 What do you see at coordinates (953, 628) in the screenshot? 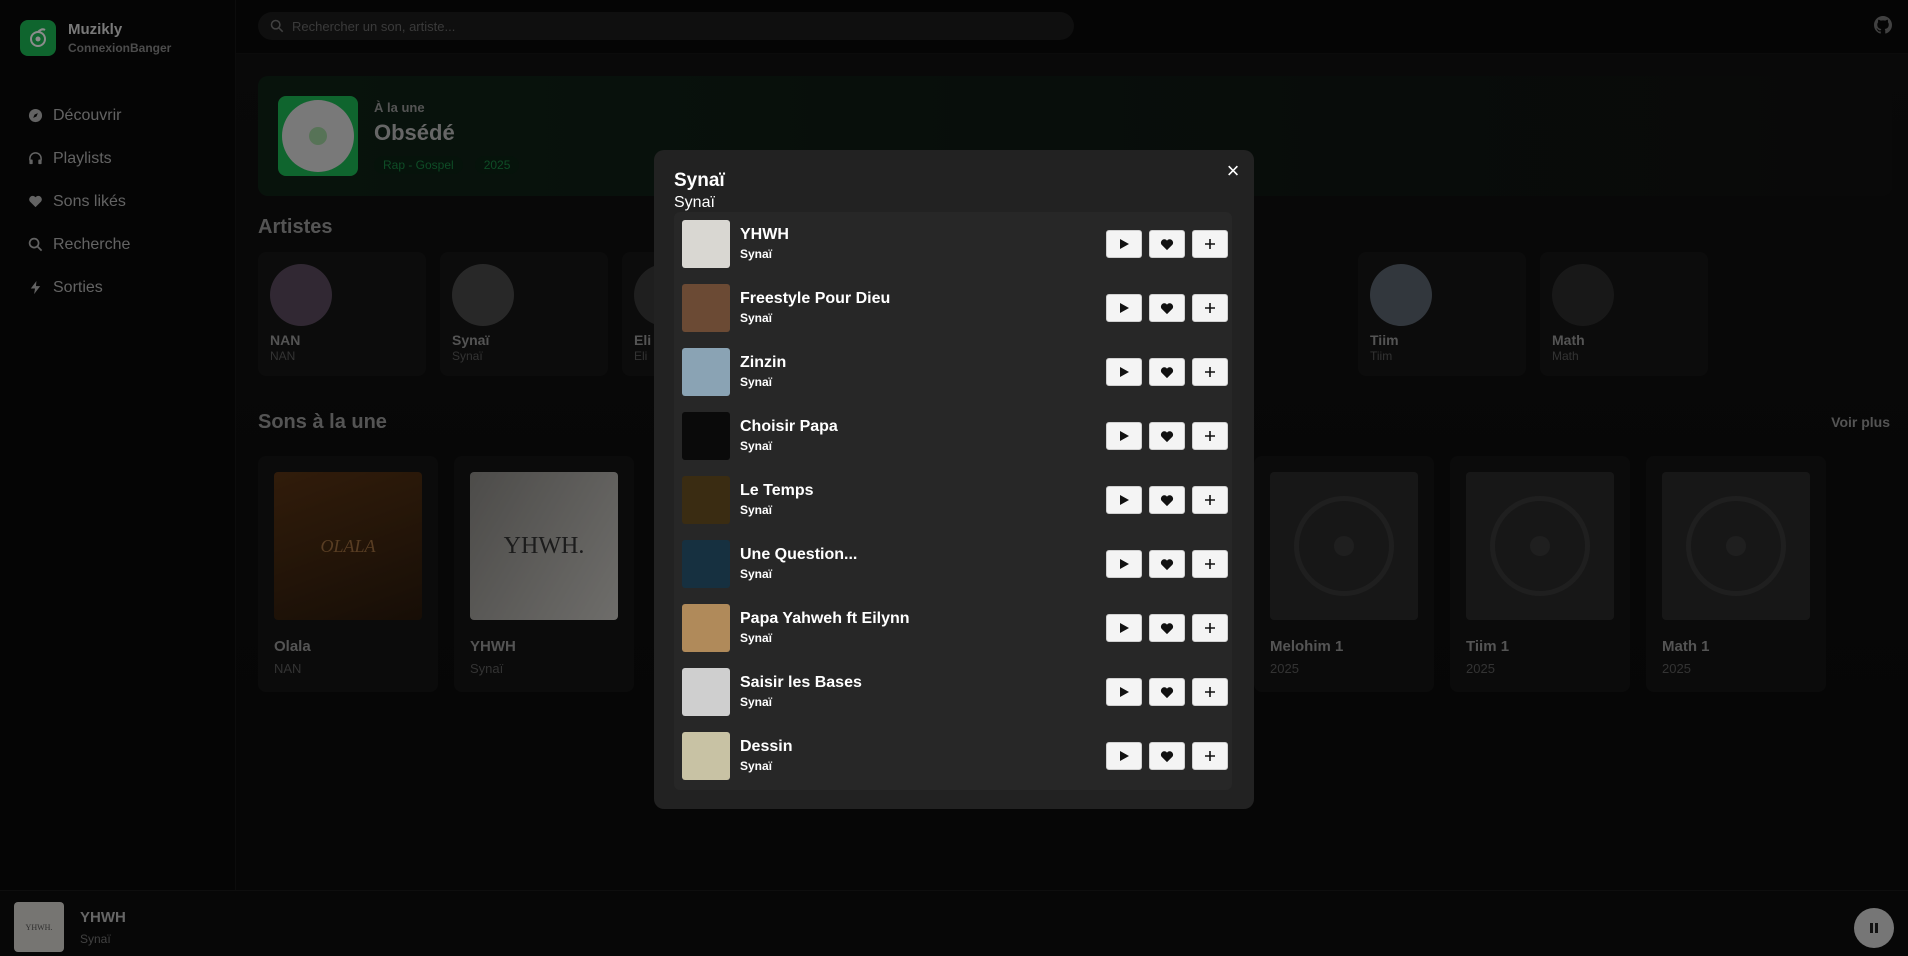
I see `track-row: Papa Yahweh ft Eilynn Synaï` at bounding box center [953, 628].